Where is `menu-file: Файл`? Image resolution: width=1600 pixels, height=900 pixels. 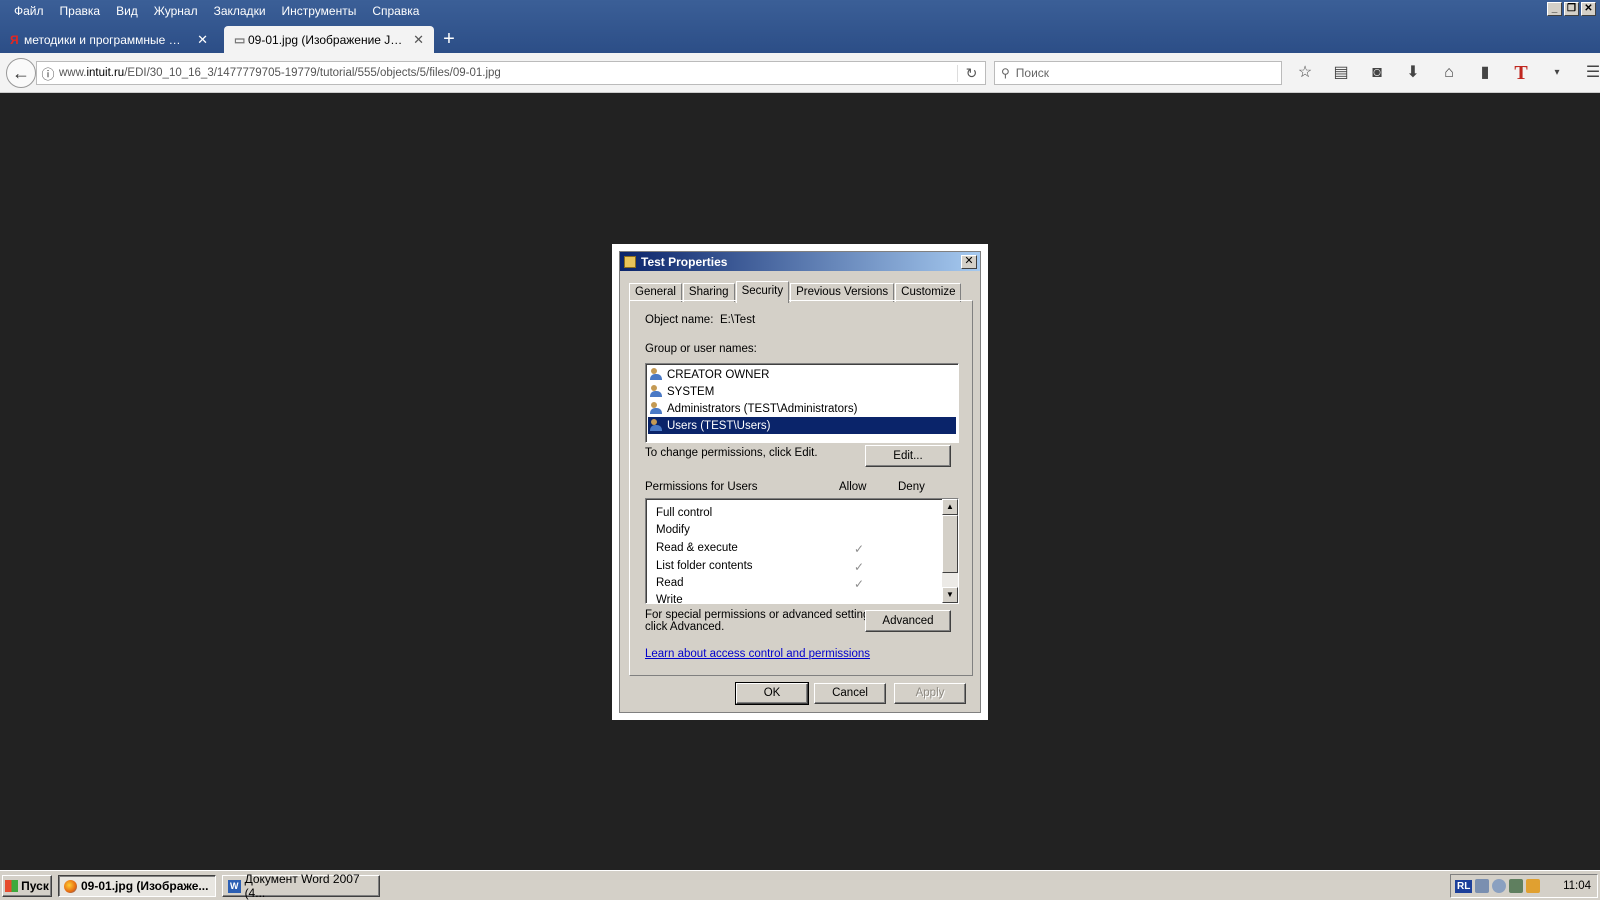 menu-file: Файл is located at coordinates (29, 11).